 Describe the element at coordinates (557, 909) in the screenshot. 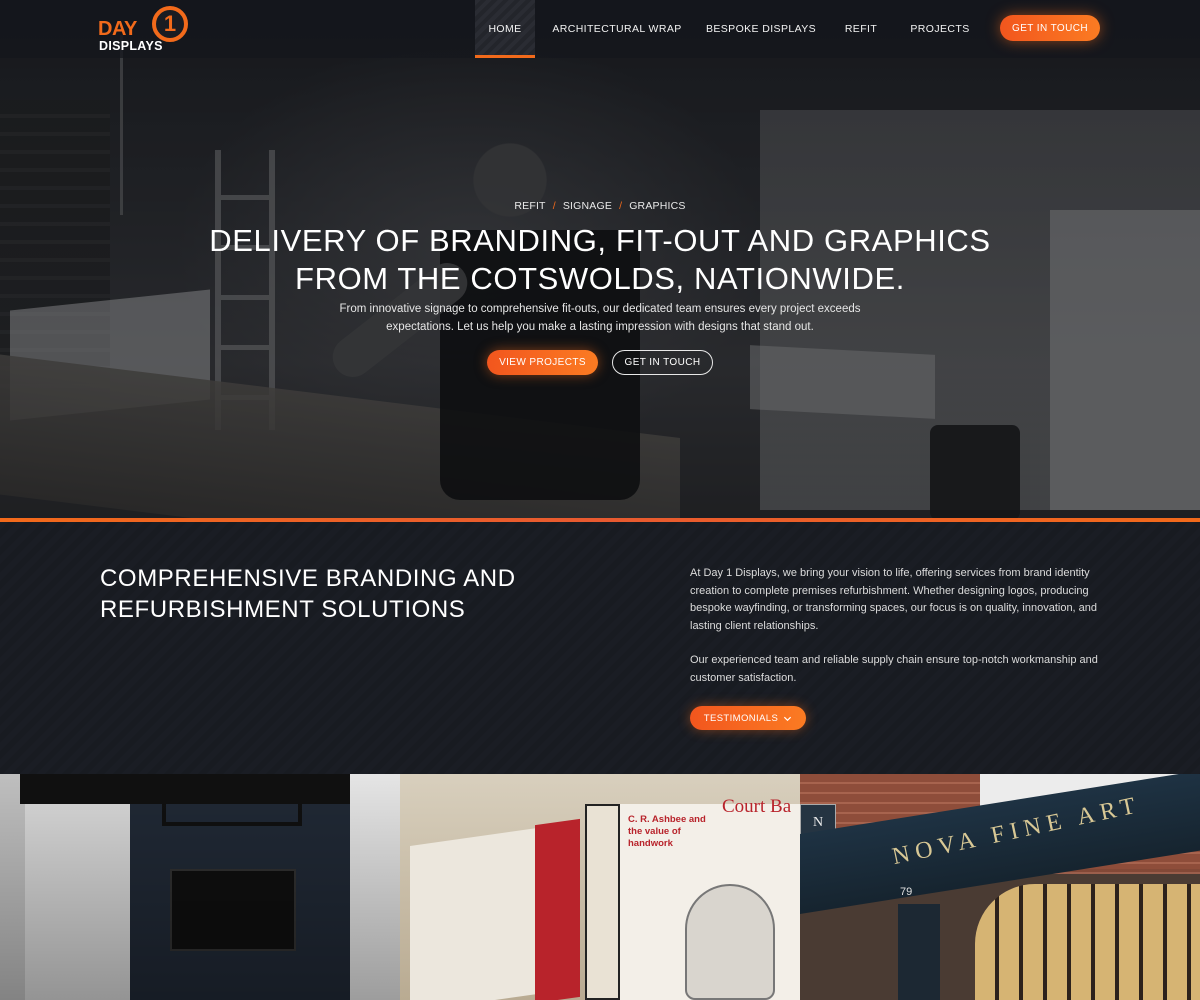

I see `photo-exhibit-panel-red` at that location.